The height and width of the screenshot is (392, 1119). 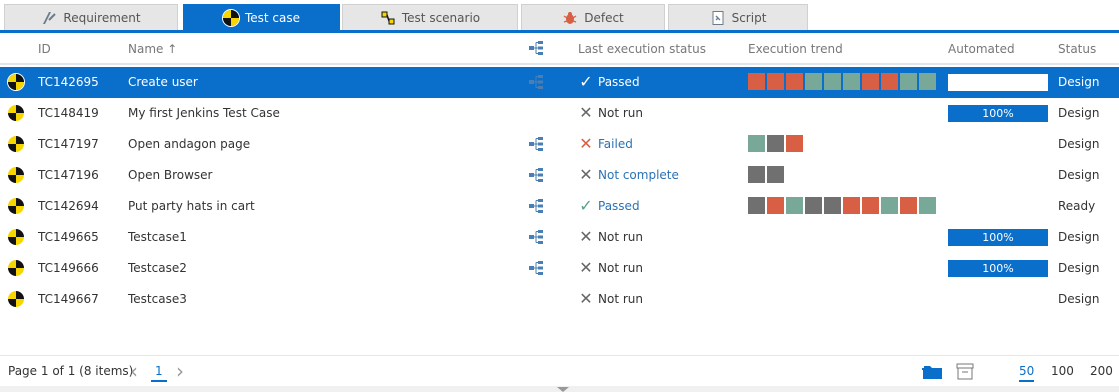 What do you see at coordinates (738, 17) in the screenshot?
I see `tab-script: Script` at bounding box center [738, 17].